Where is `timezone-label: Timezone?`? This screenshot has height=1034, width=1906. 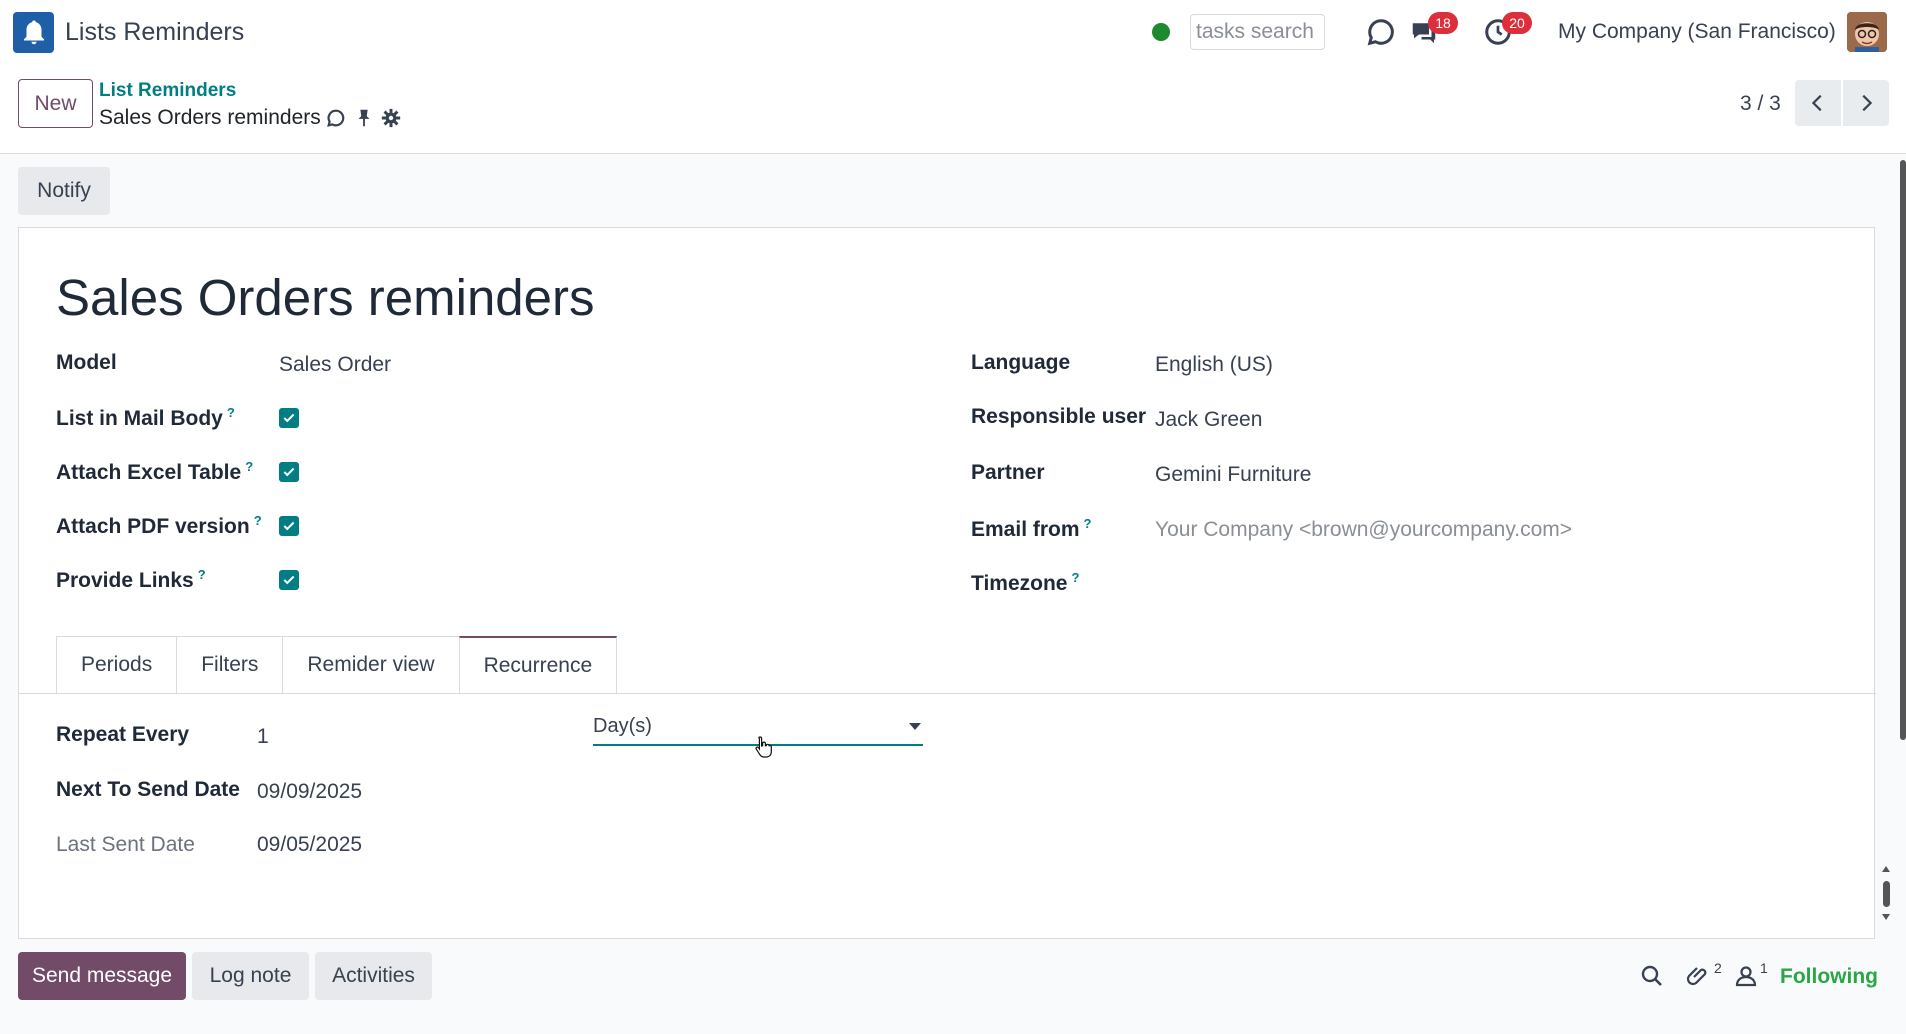
timezone-label: Timezone? is located at coordinates (1025, 582).